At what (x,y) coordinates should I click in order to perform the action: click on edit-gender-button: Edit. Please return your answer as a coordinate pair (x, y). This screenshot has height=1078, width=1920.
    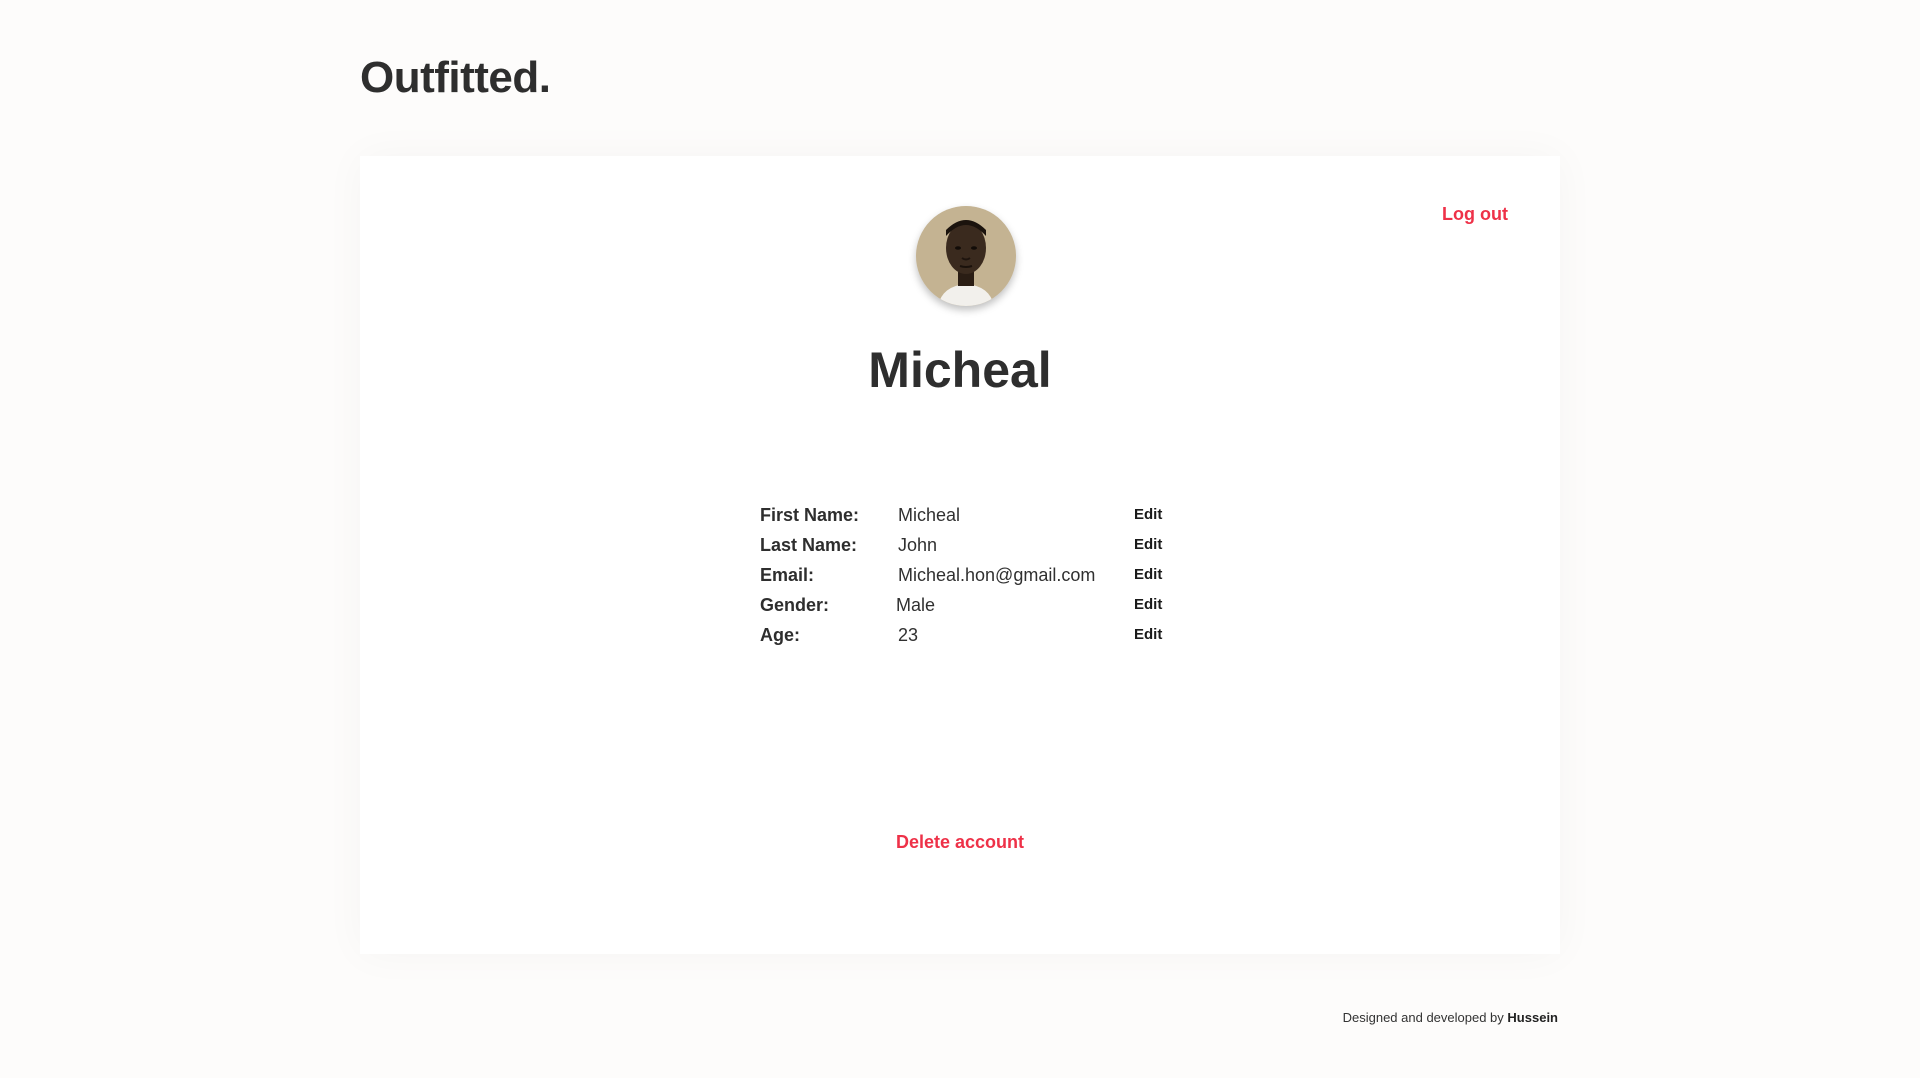
    Looking at the image, I should click on (1148, 605).